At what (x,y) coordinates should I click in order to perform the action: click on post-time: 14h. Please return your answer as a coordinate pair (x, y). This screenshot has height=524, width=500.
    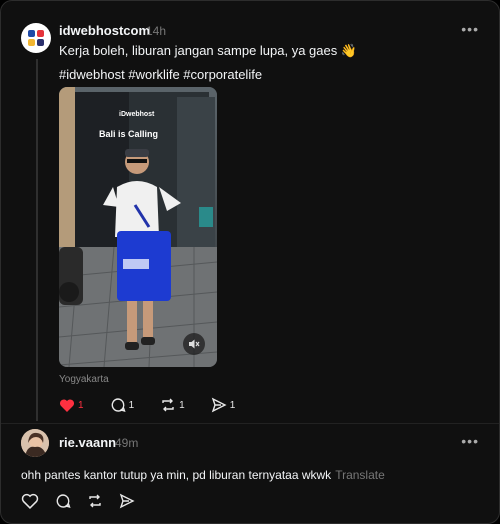
    Looking at the image, I should click on (156, 31).